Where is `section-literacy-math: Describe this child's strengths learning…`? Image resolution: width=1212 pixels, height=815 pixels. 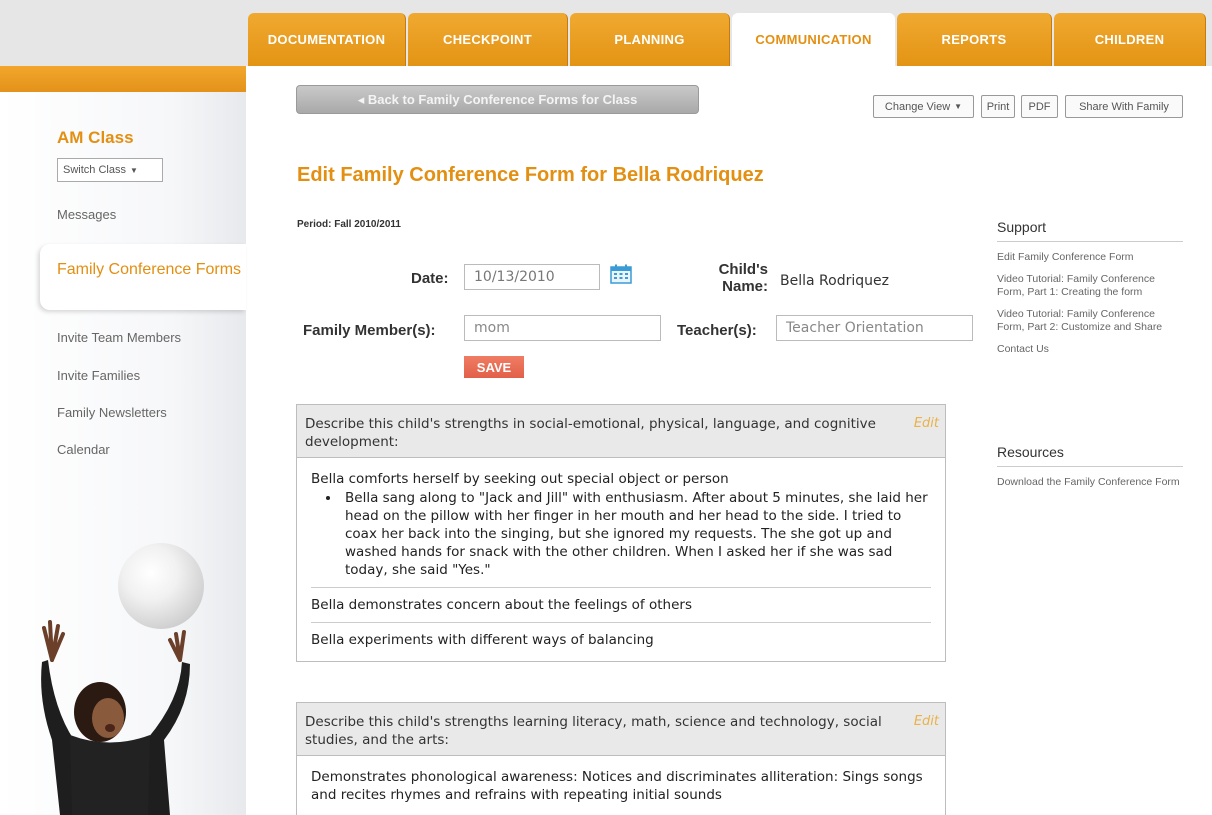
section-literacy-math: Describe this child's strengths learning… is located at coordinates (621, 758).